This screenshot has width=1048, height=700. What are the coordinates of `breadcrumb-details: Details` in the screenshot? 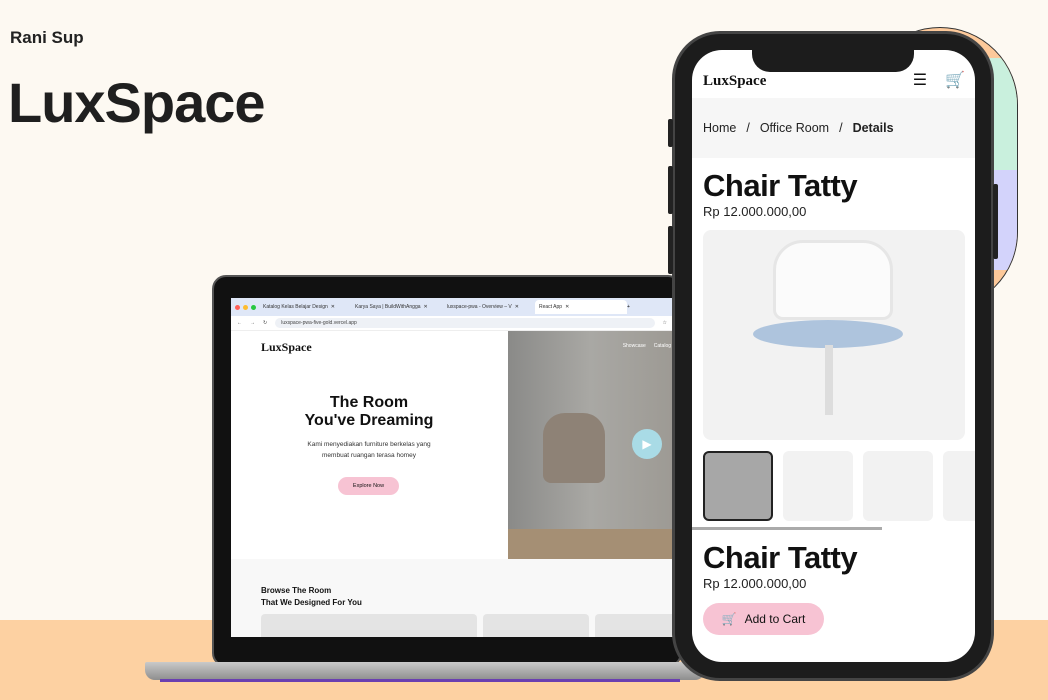 It's located at (873, 128).